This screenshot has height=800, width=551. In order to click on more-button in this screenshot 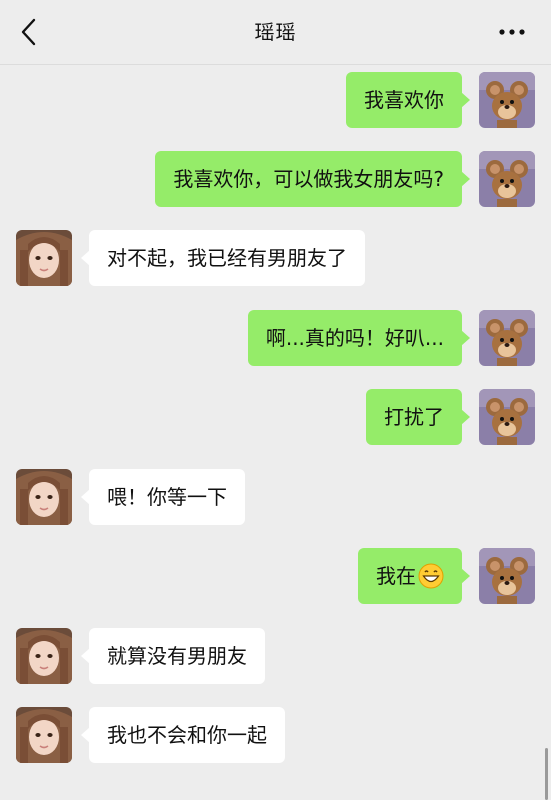, I will do `click(513, 32)`.